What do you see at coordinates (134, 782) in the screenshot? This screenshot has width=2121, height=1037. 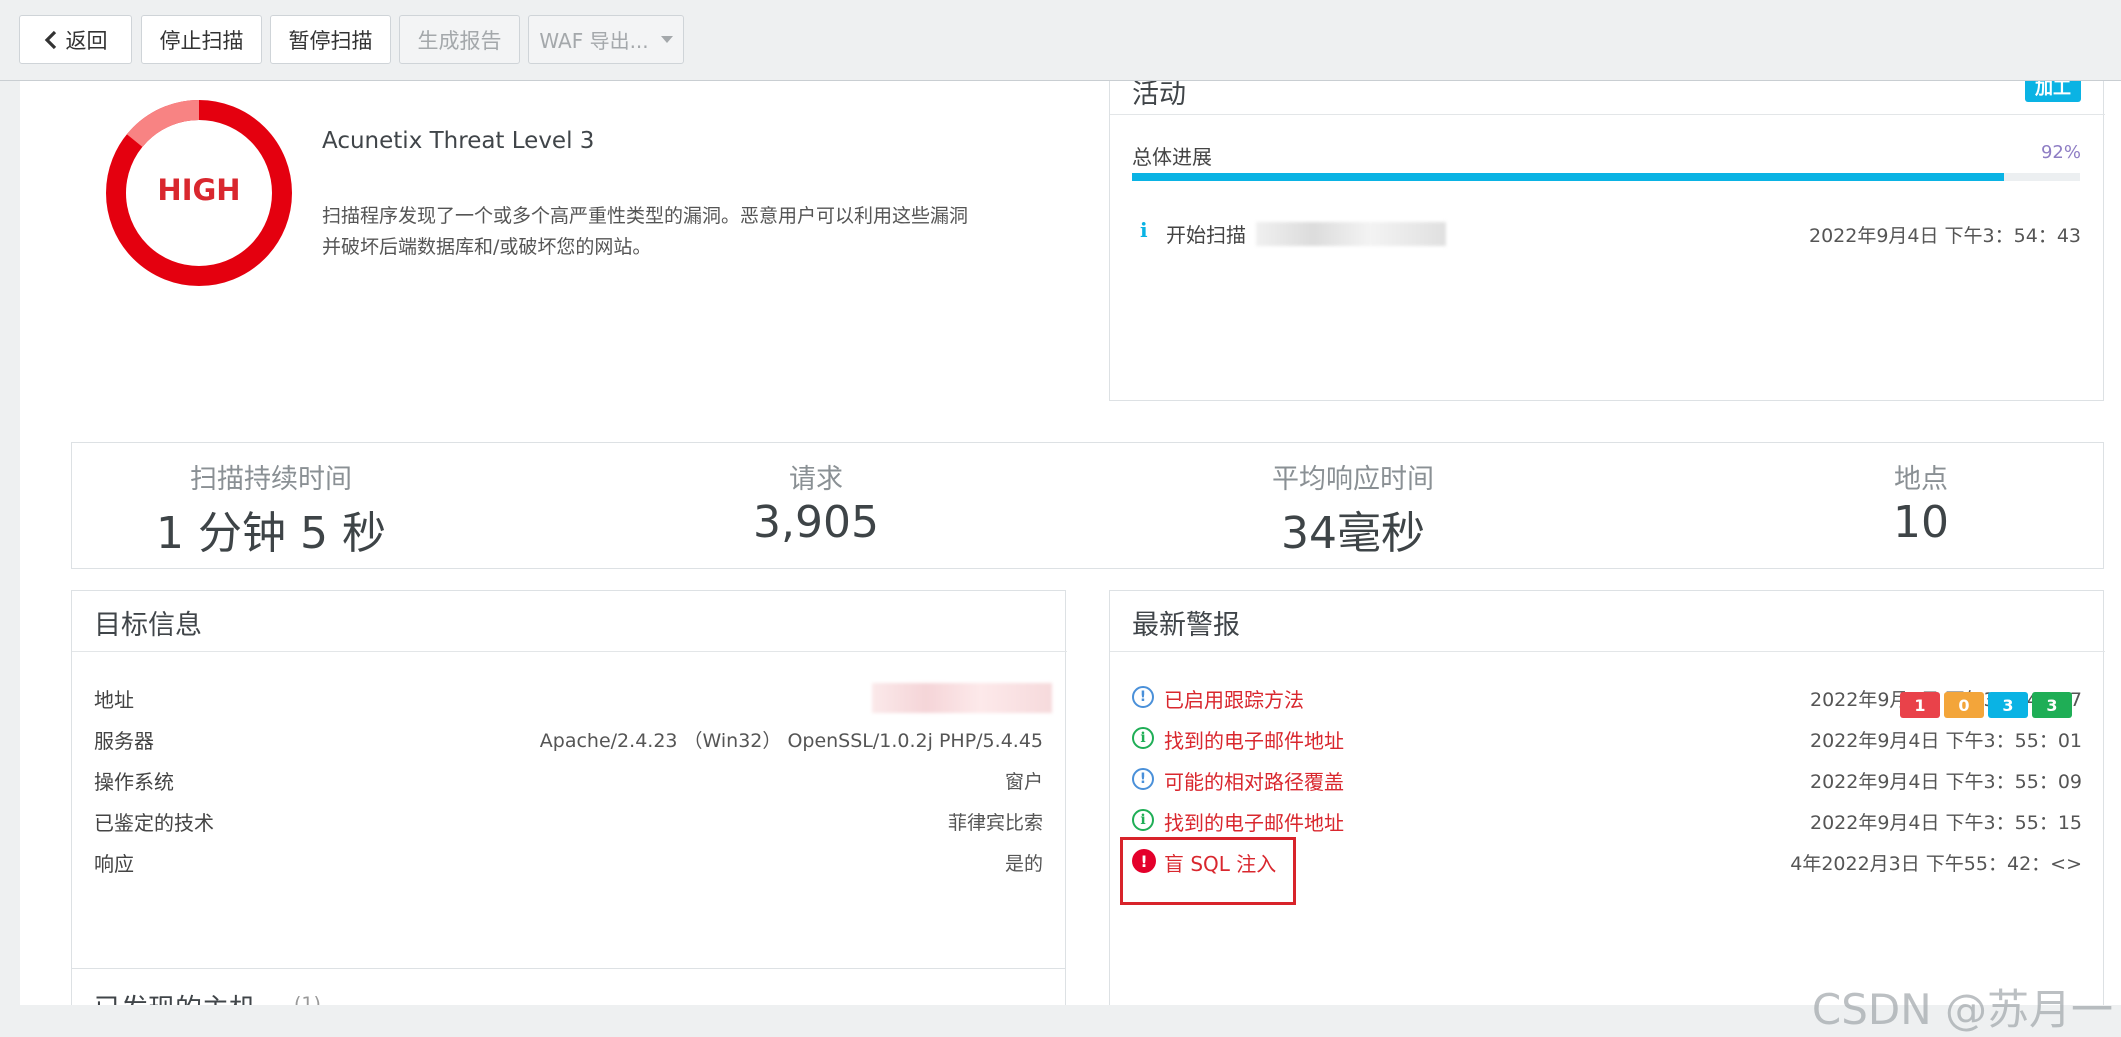 I see `target-row-label: 操作系统` at bounding box center [134, 782].